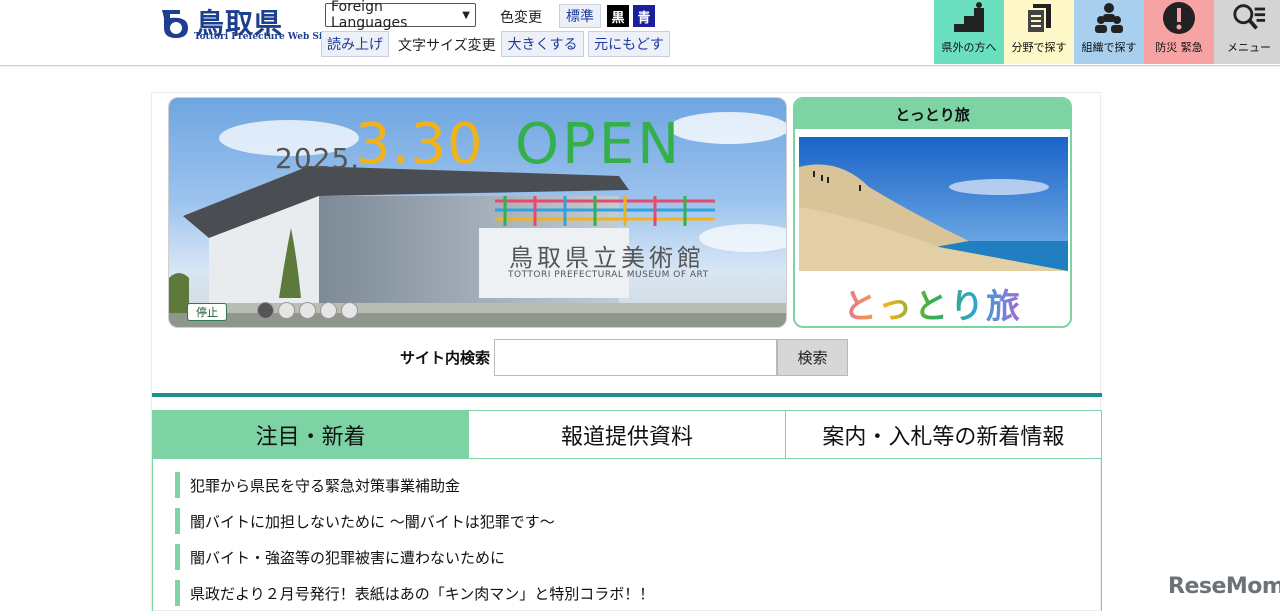  Describe the element at coordinates (340, 557) in the screenshot. I see `news-item: 闇バイト・強盗等の犯罪被害に遭わないために` at that location.